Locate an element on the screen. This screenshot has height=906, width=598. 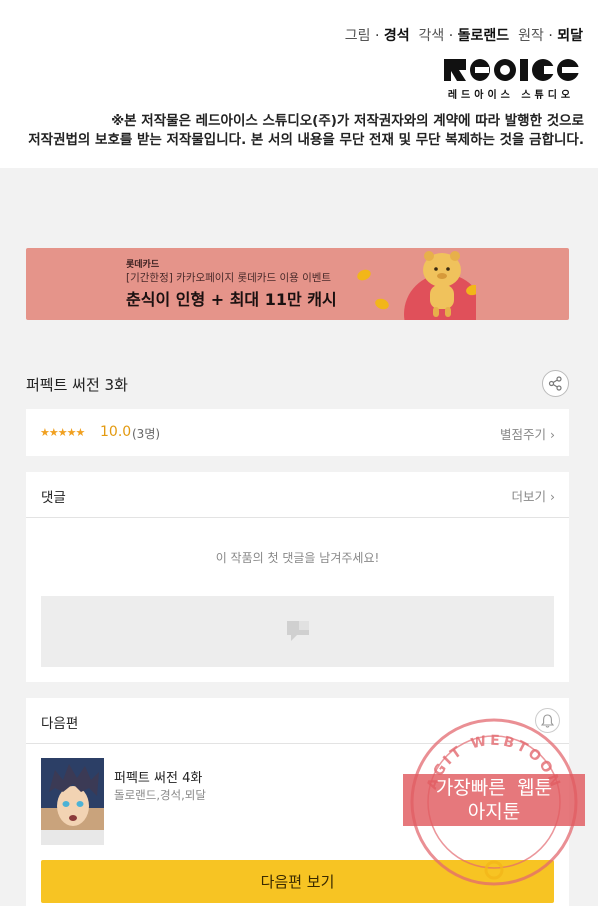
next-episode-button: 다음편 보기 is located at coordinates (297, 881).